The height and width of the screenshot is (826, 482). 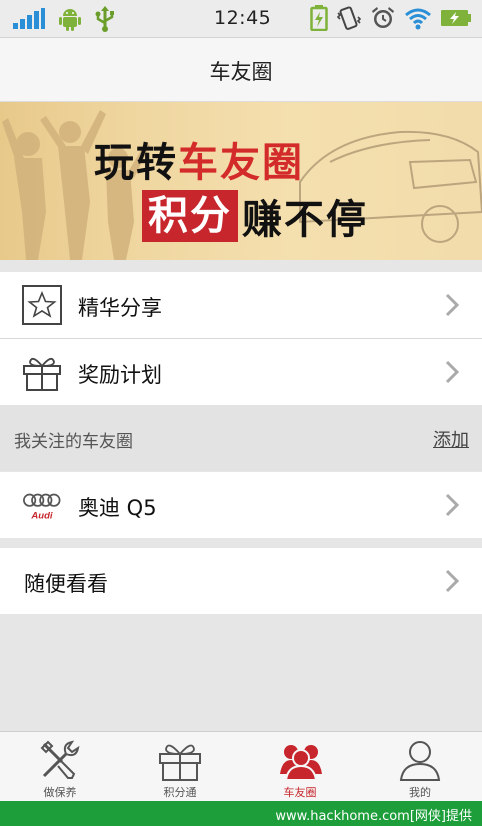 What do you see at coordinates (451, 439) in the screenshot?
I see `add-link: 添加` at bounding box center [451, 439].